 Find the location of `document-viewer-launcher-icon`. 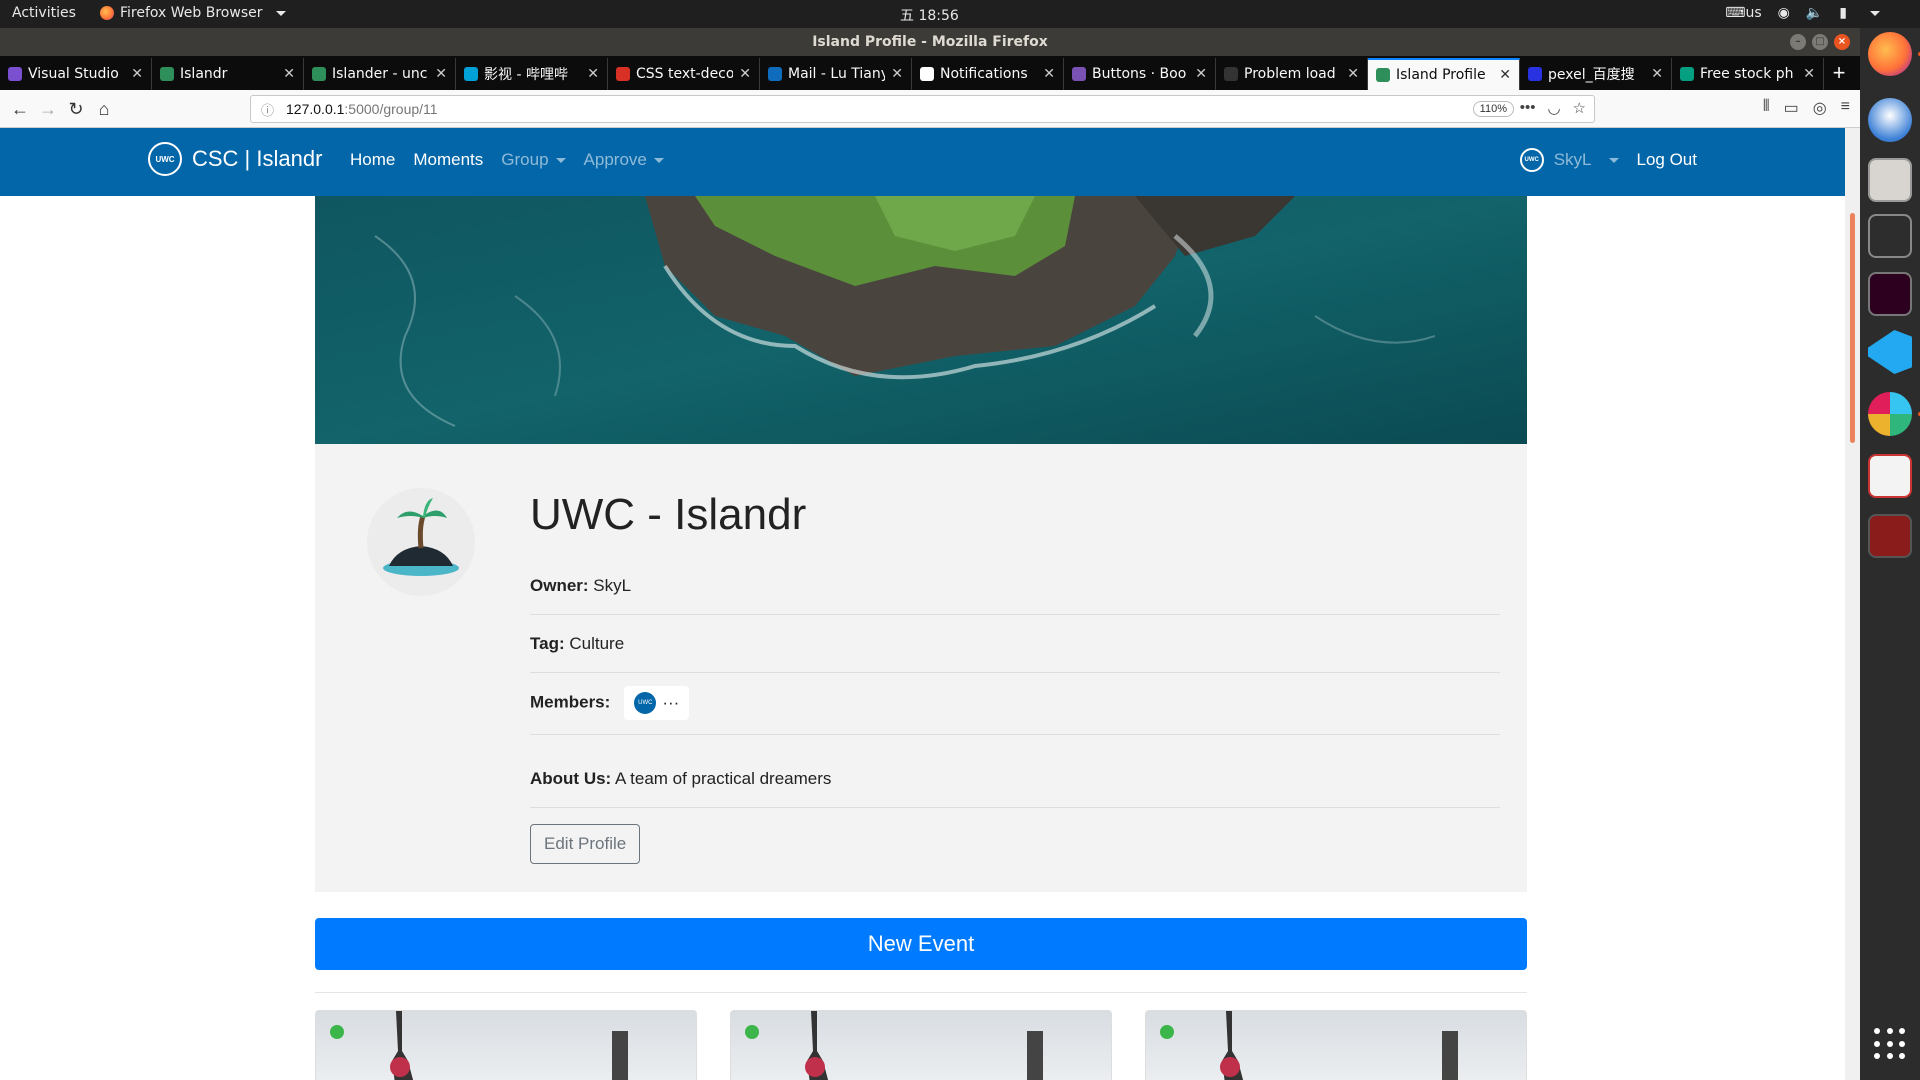

document-viewer-launcher-icon is located at coordinates (1890, 476).